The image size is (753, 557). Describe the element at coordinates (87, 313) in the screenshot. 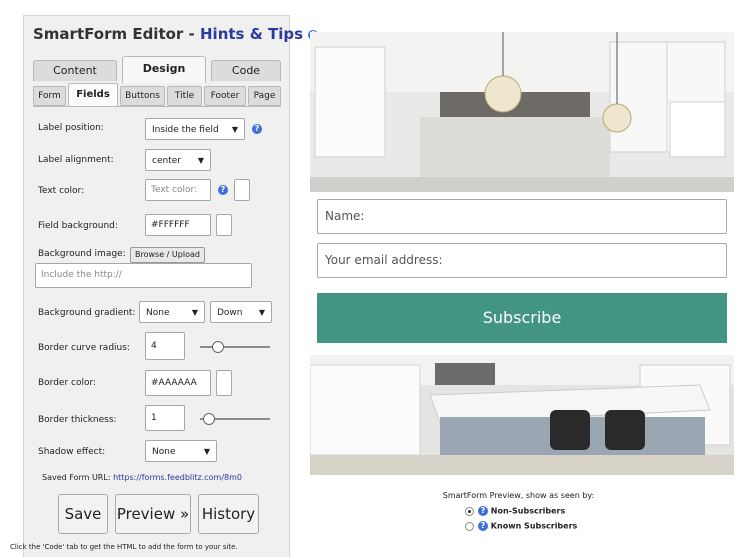

I see `background-gradient-label: Background gradient:` at that location.